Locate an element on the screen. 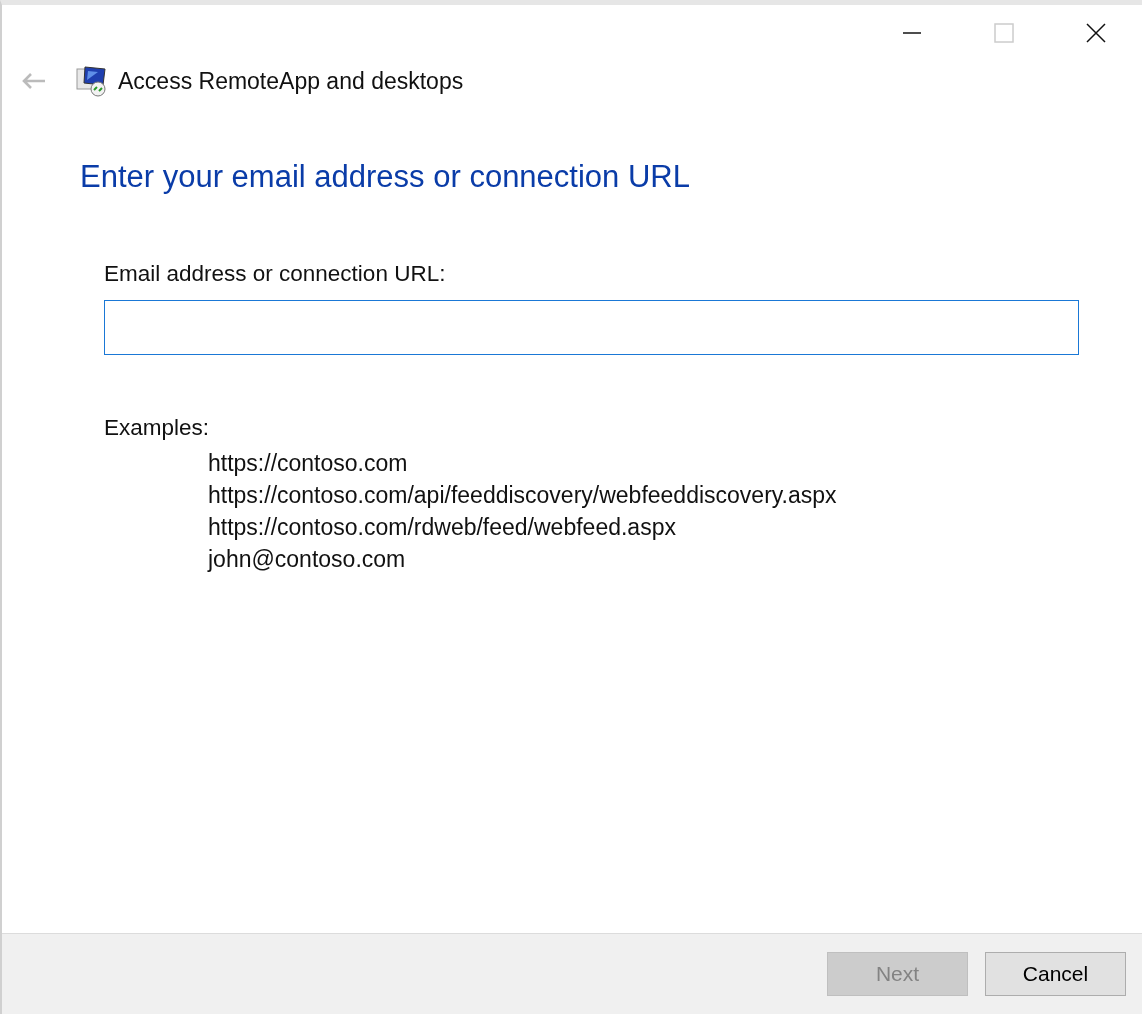 The width and height of the screenshot is (1142, 1014). example-text: https://contoso.com is located at coordinates (308, 463).